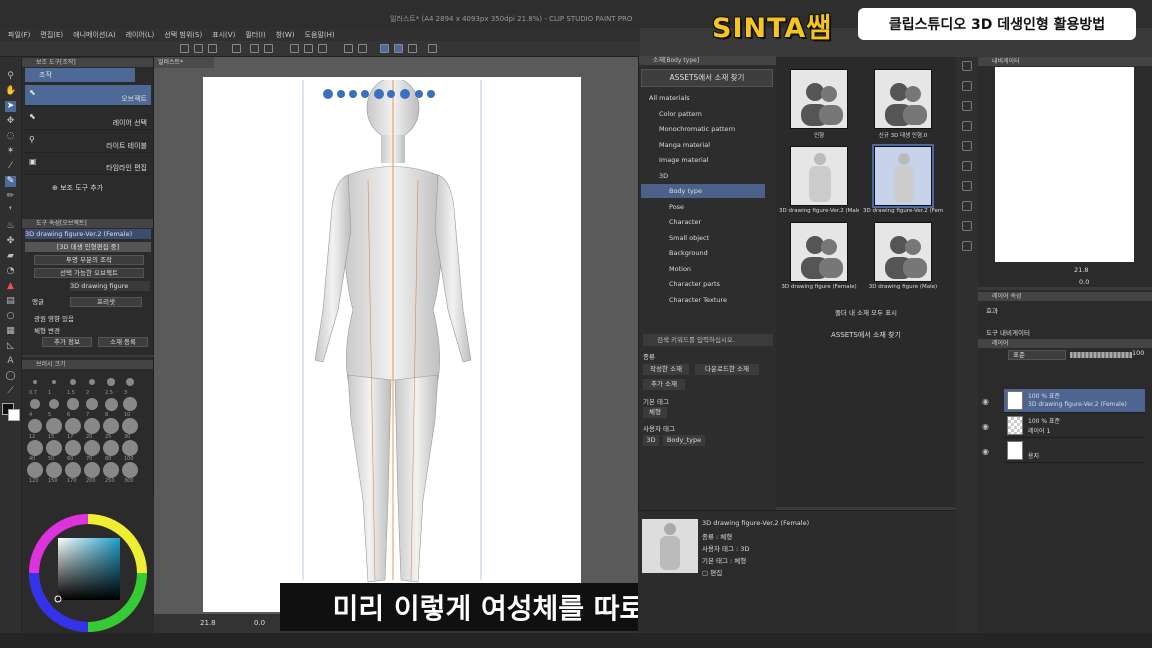 The width and height of the screenshot is (1152, 648). I want to click on add-info-button: 추가 정보, so click(67, 342).